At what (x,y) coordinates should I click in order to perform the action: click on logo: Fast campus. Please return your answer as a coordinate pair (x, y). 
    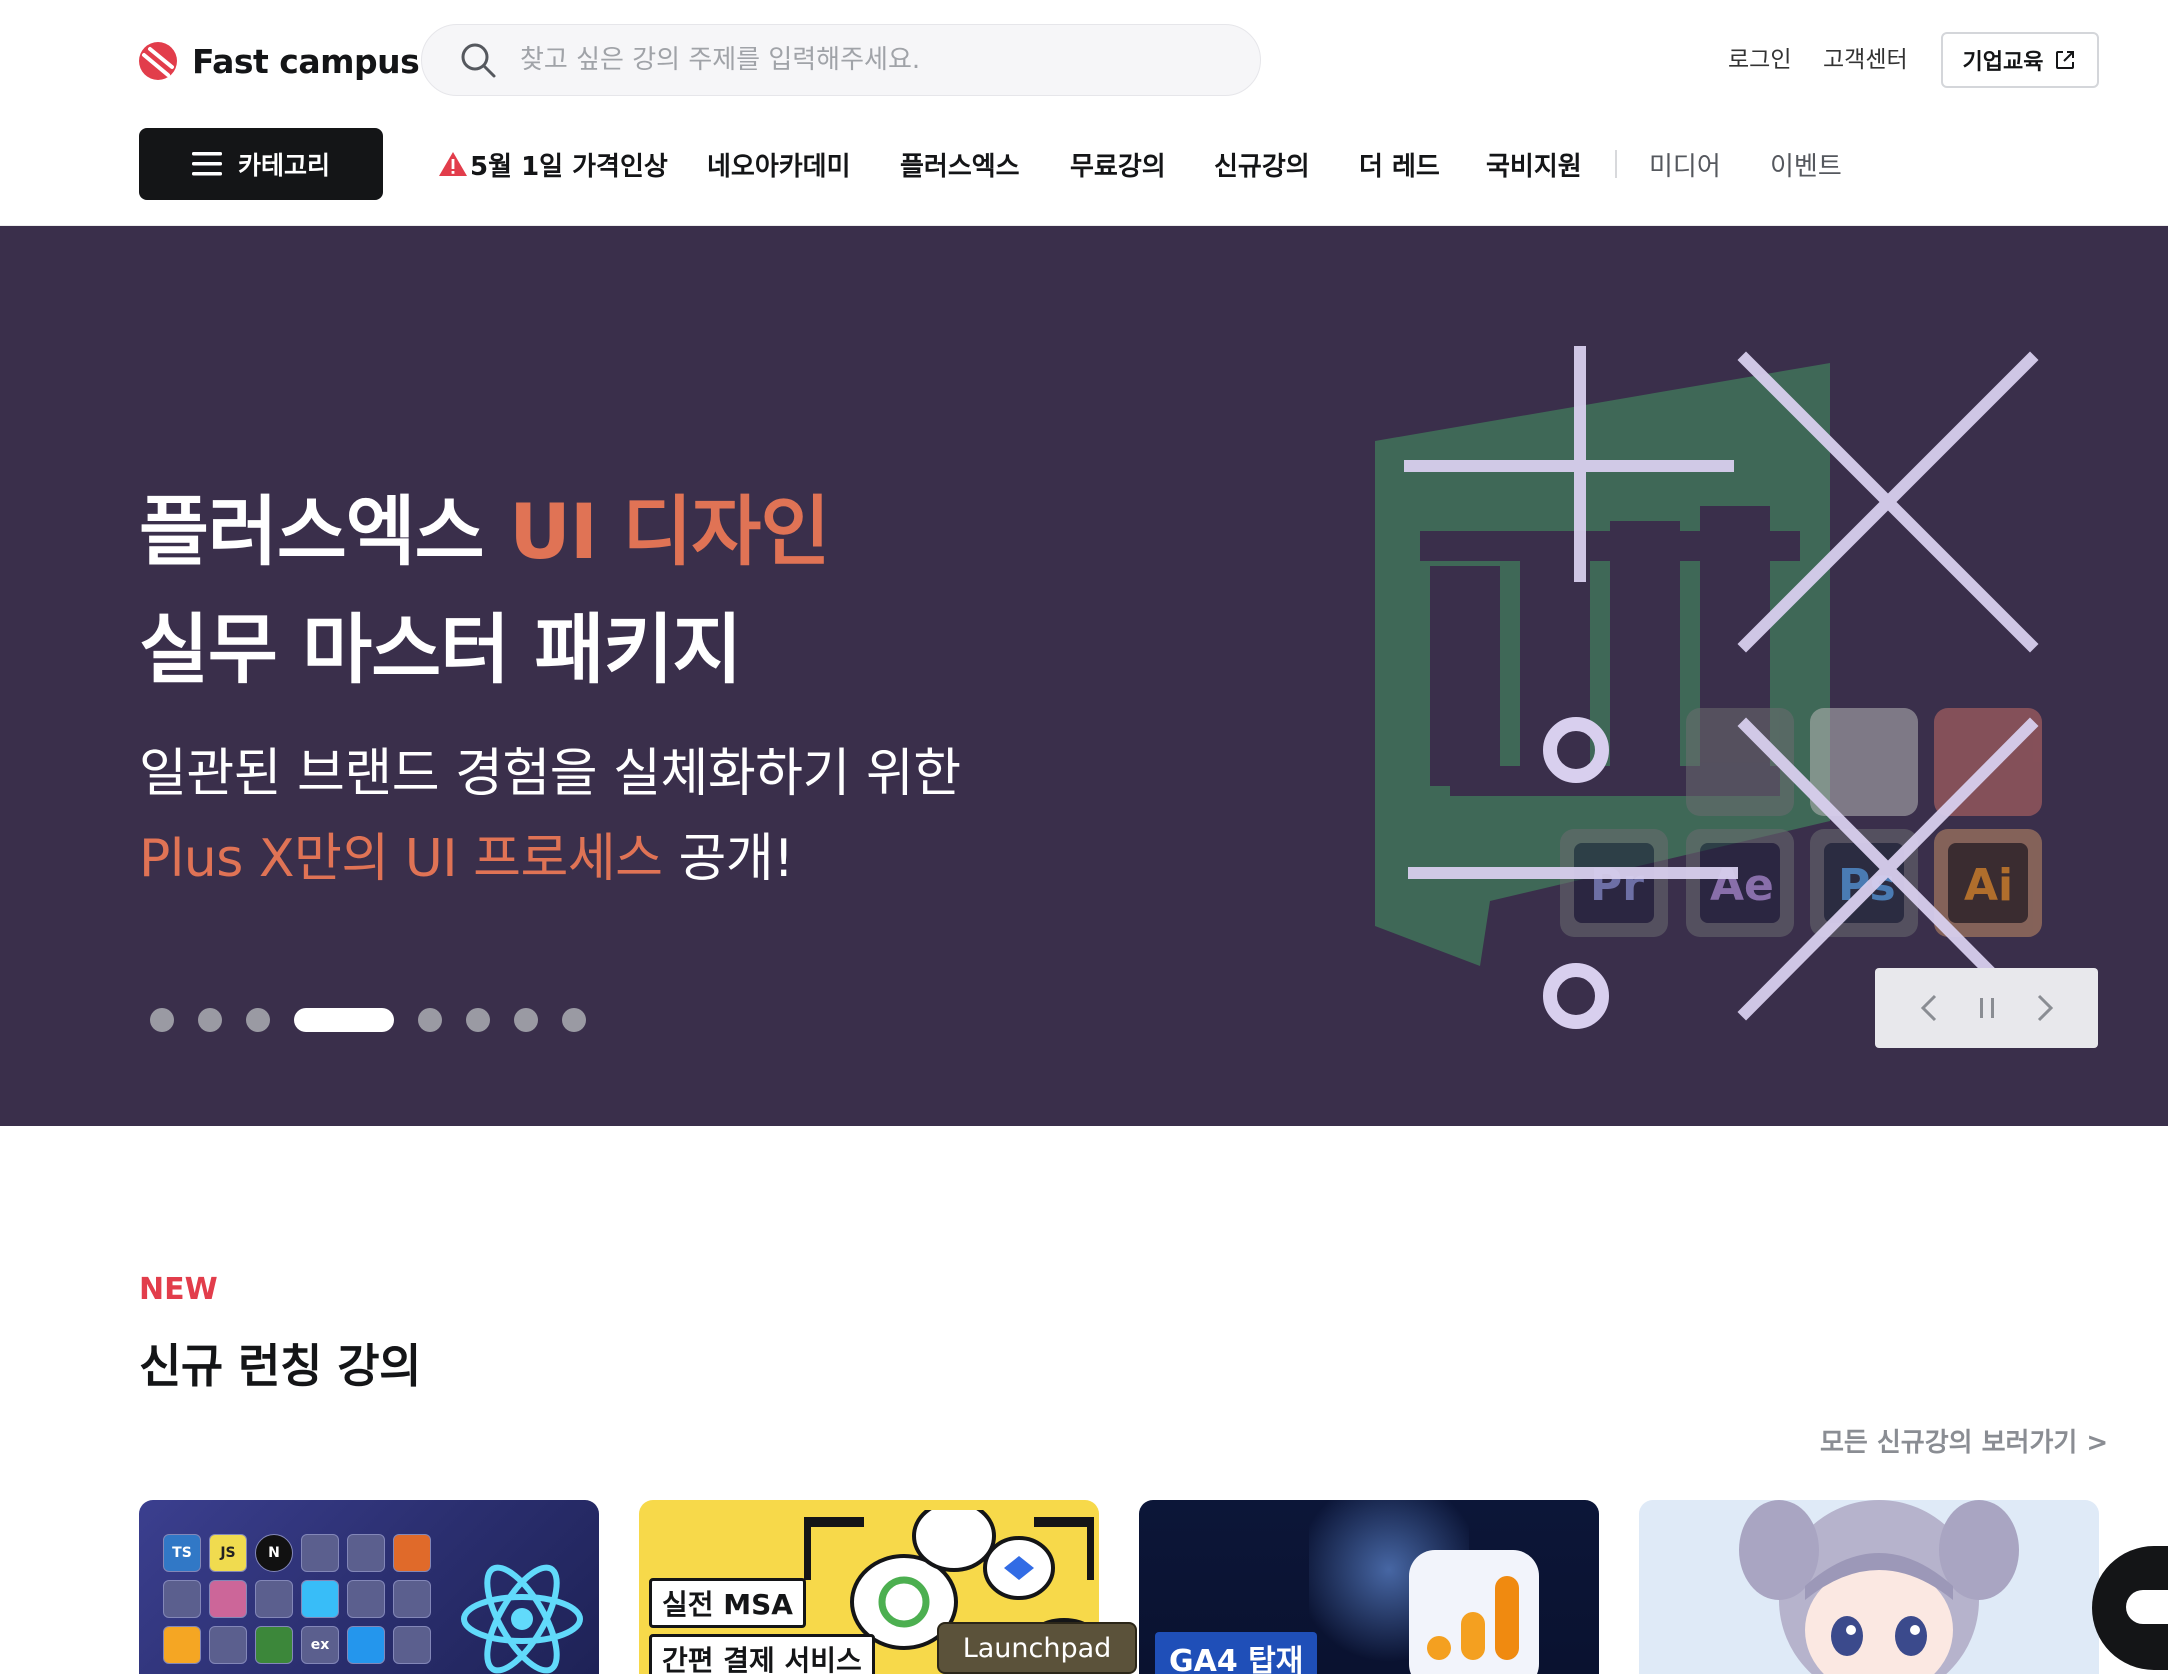
    Looking at the image, I should click on (279, 61).